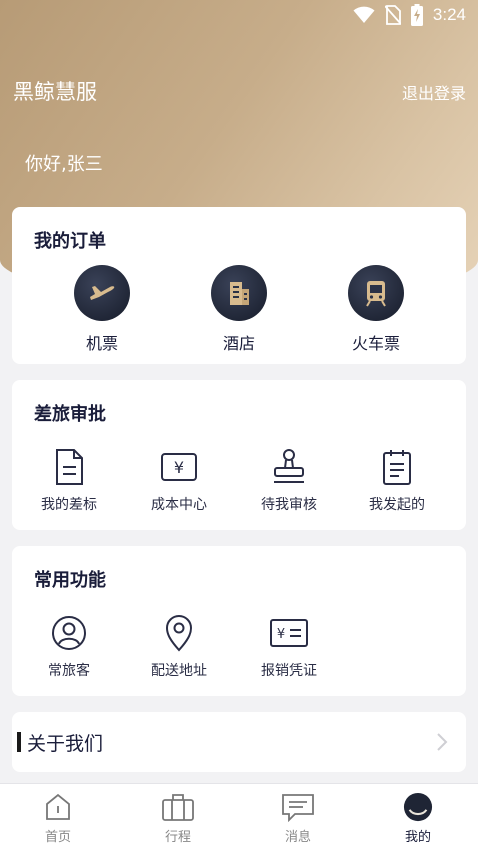 This screenshot has height=850, width=478. I want to click on order-hotel: 酒店, so click(239, 309).